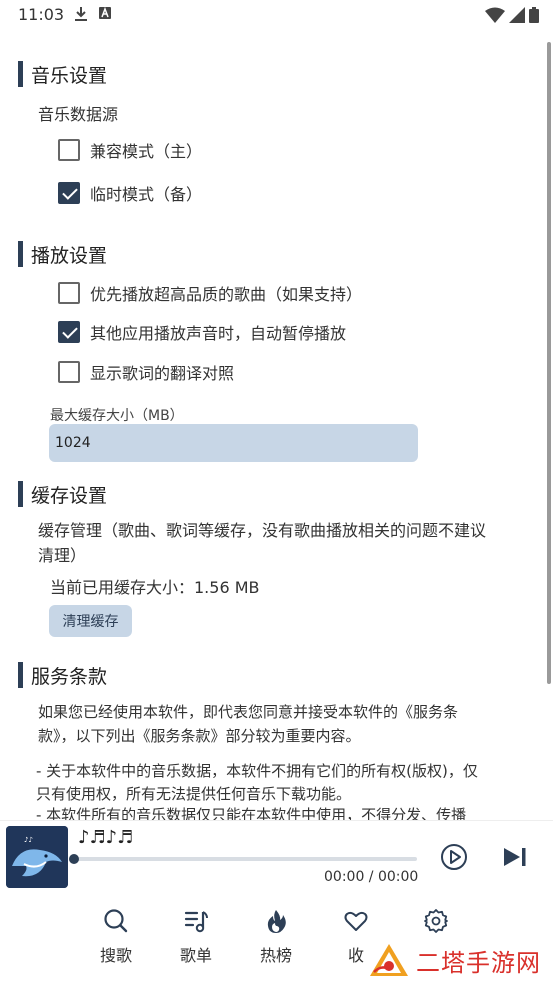 The height and width of the screenshot is (984, 553). Describe the element at coordinates (389, 960) in the screenshot. I see `watermark-logo` at that location.